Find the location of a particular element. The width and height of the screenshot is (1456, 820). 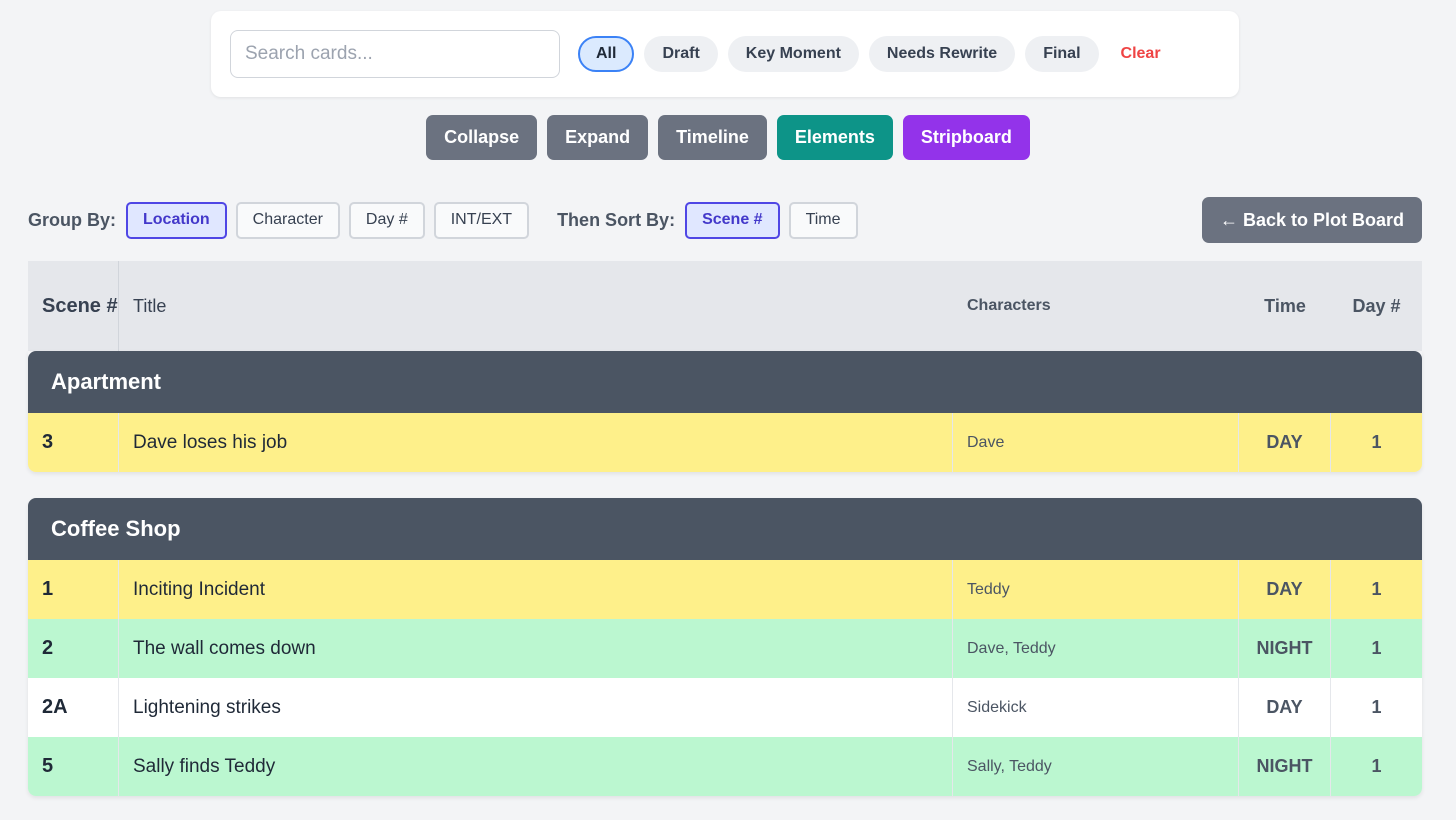

scene-number: 3 is located at coordinates (73, 442).